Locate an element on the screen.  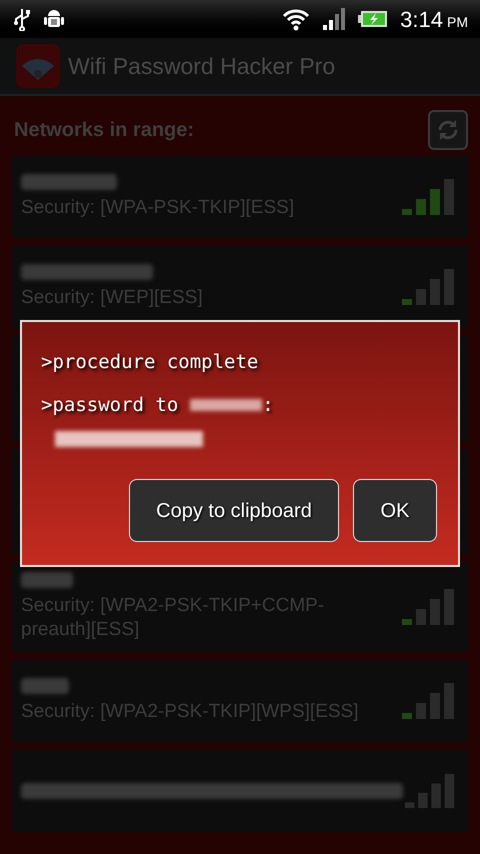
console-line: >password to is located at coordinates (109, 405).